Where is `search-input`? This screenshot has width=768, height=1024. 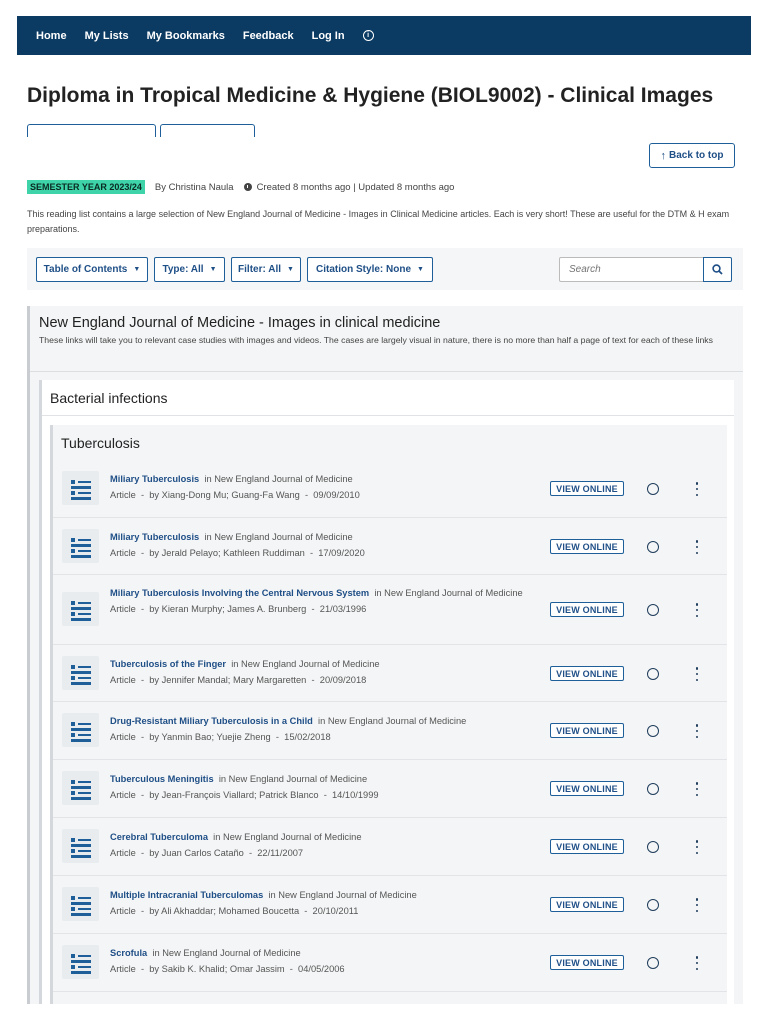
search-input is located at coordinates (631, 269).